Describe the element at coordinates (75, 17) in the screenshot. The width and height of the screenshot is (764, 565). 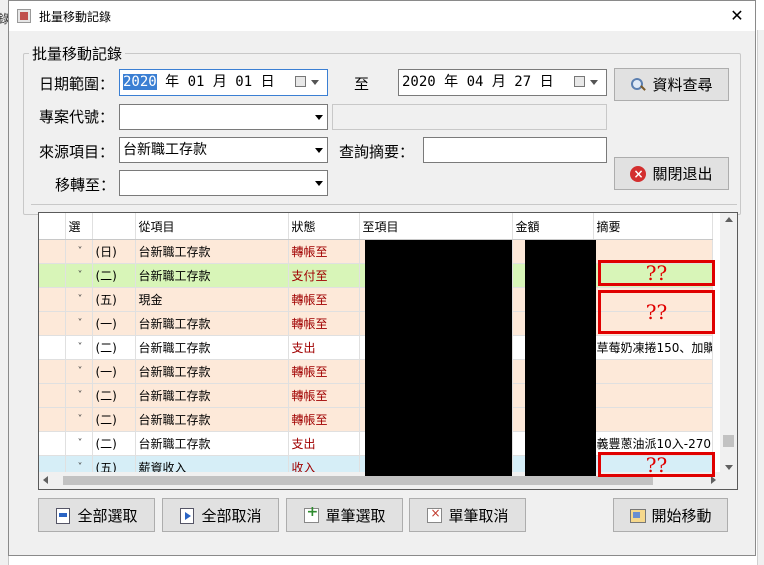
I see `window-title: 批量移動記錄` at that location.